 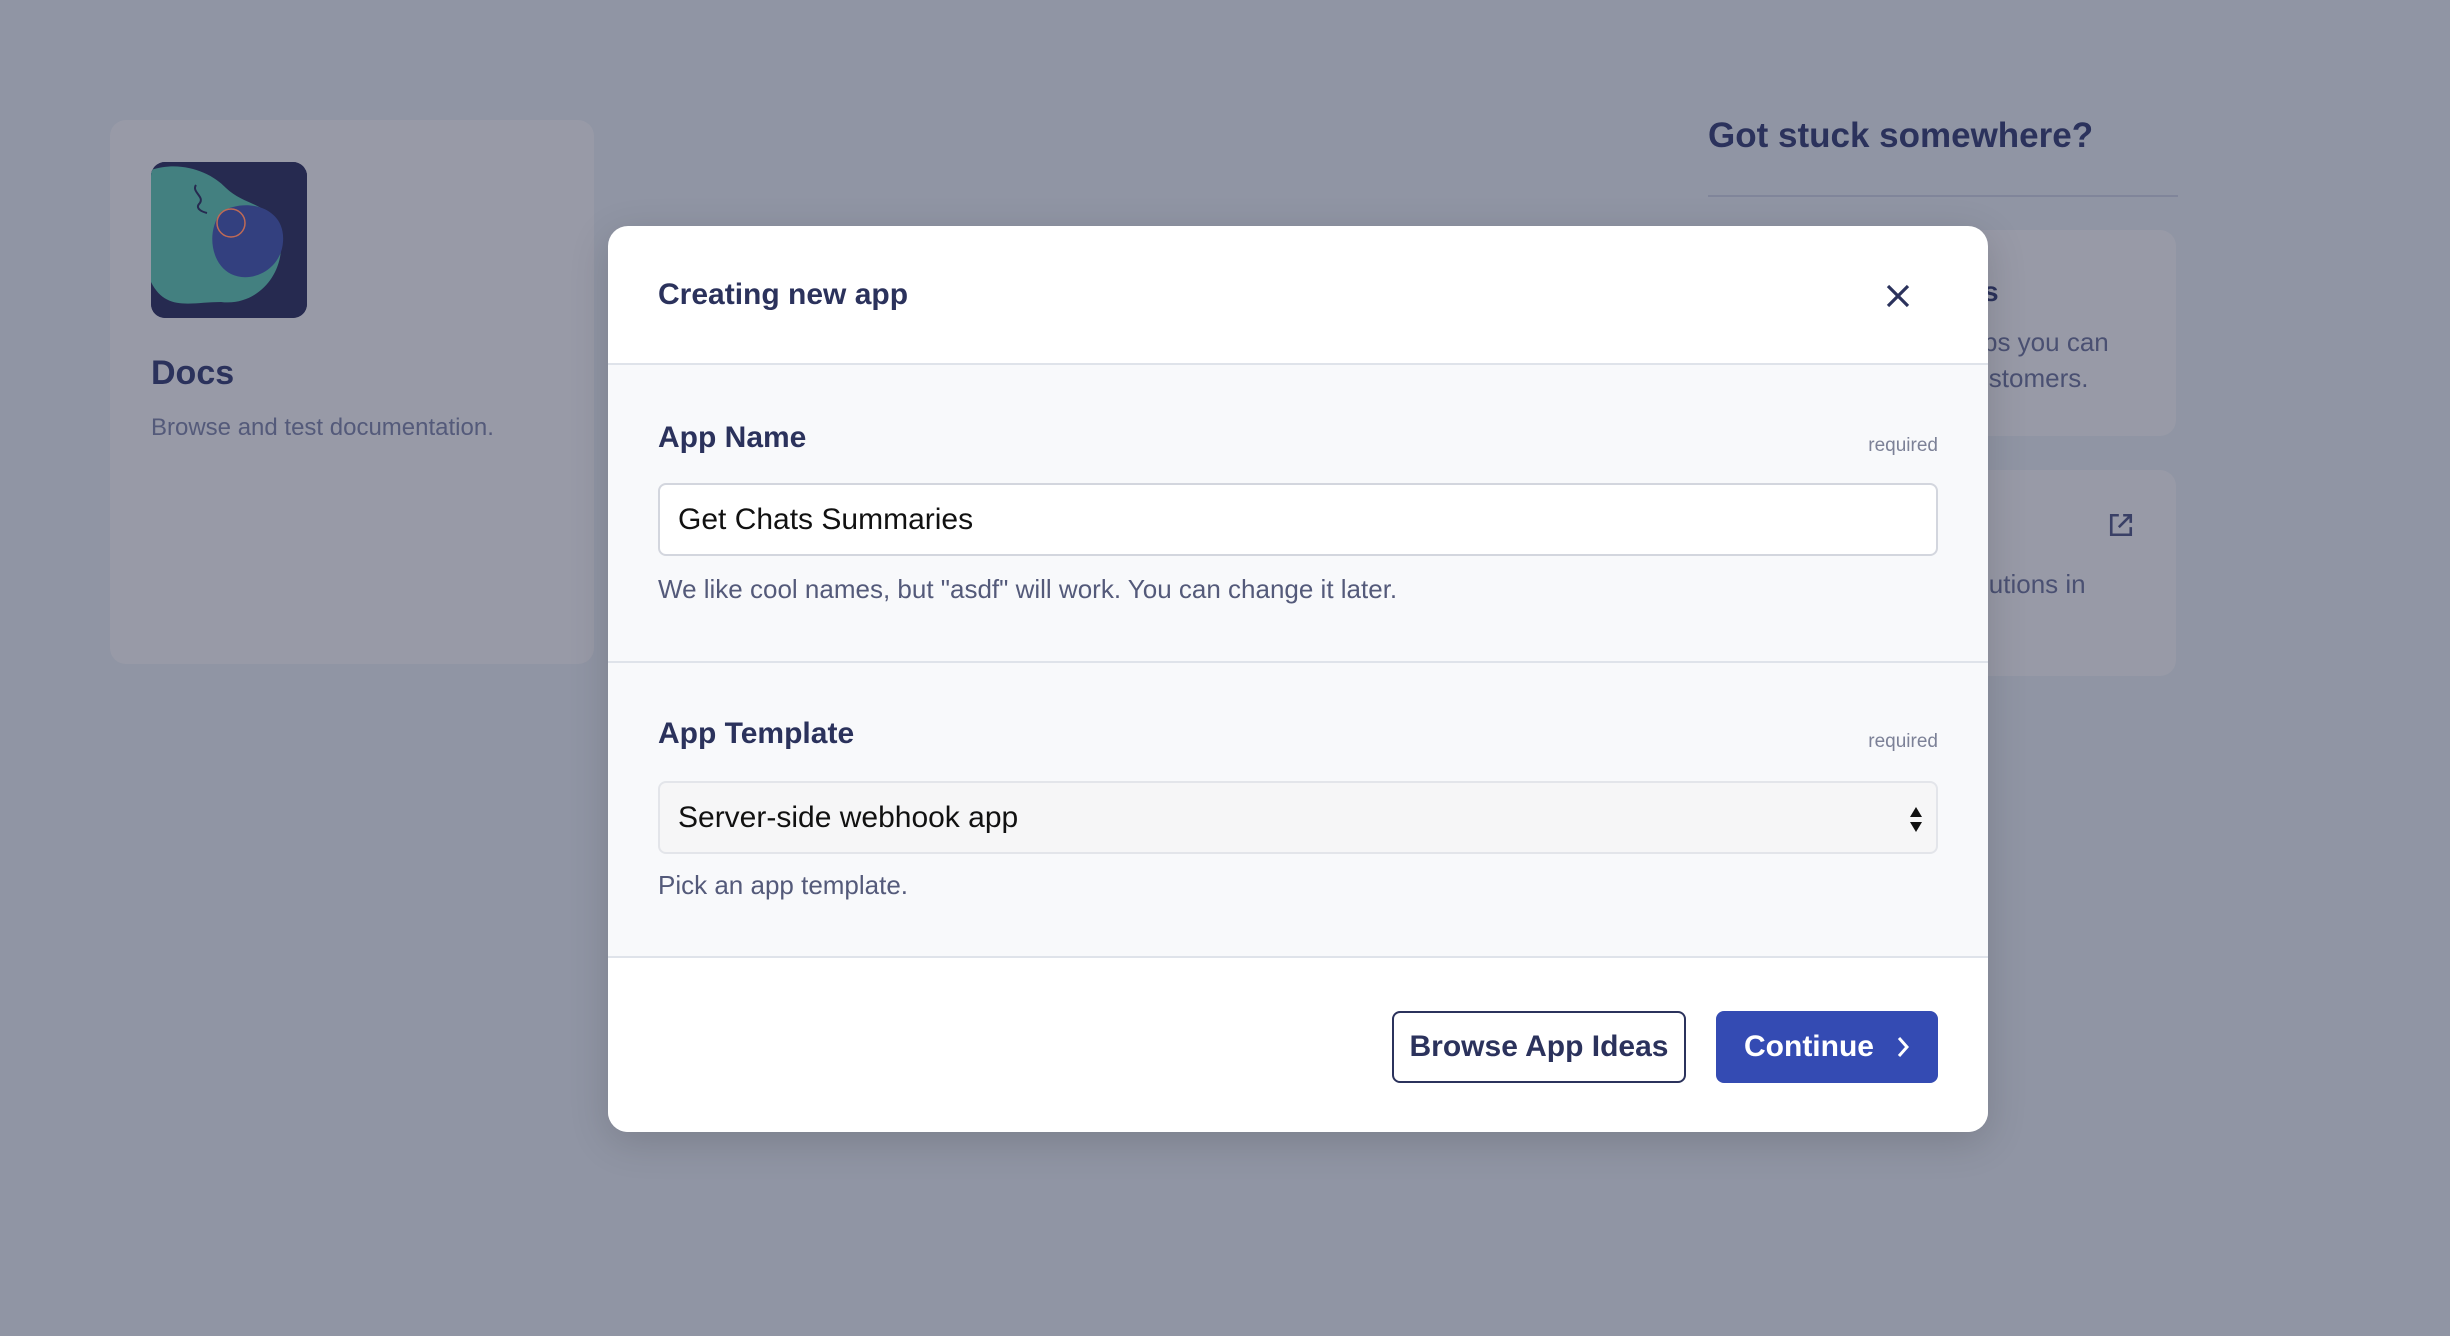 I want to click on docs-description: Browse and test documentation., so click(x=322, y=427).